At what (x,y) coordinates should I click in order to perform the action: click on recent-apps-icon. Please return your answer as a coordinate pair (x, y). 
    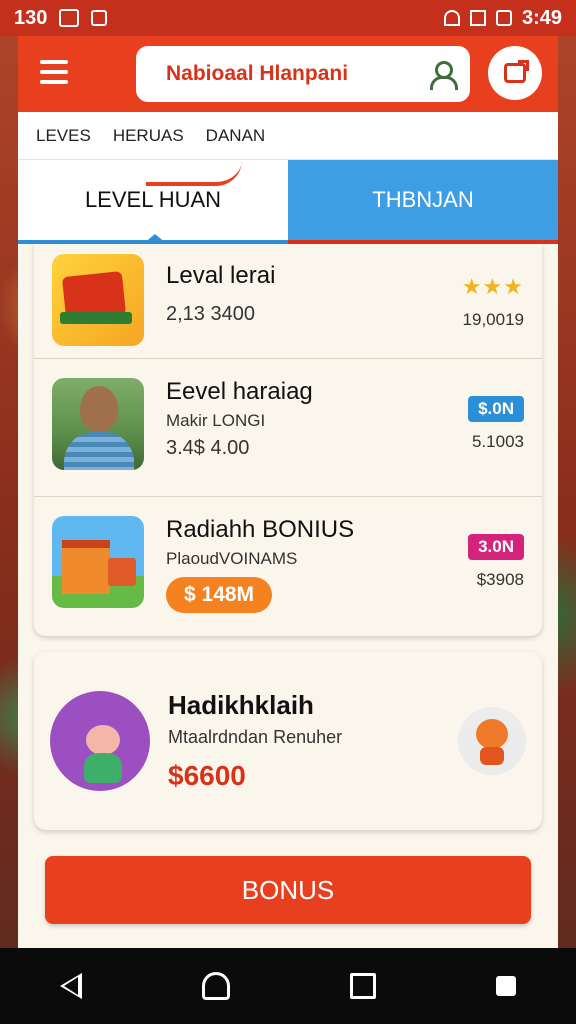
    Looking at the image, I should click on (363, 986).